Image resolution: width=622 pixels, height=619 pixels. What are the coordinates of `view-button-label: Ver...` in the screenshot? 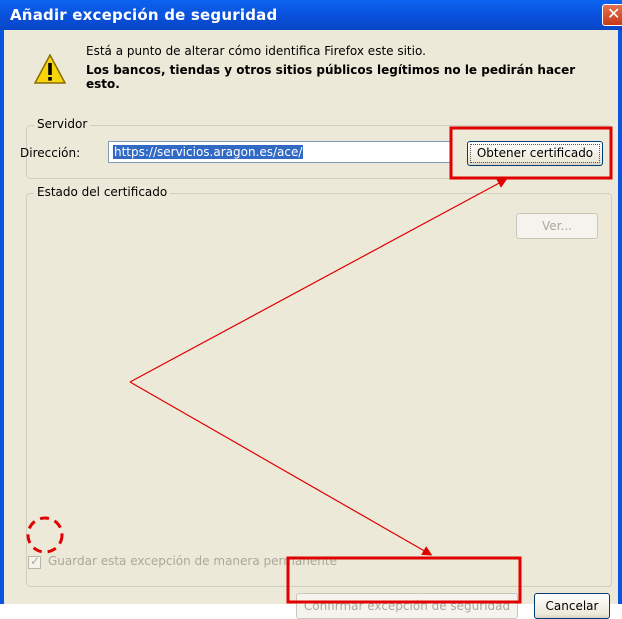 It's located at (557, 226).